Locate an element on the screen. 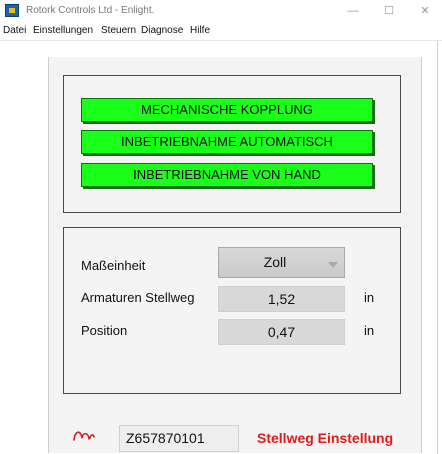 This screenshot has width=442, height=454. title-bar: Rotork Controls Ltd - Enlight. — ☐ ✕ is located at coordinates (221, 11).